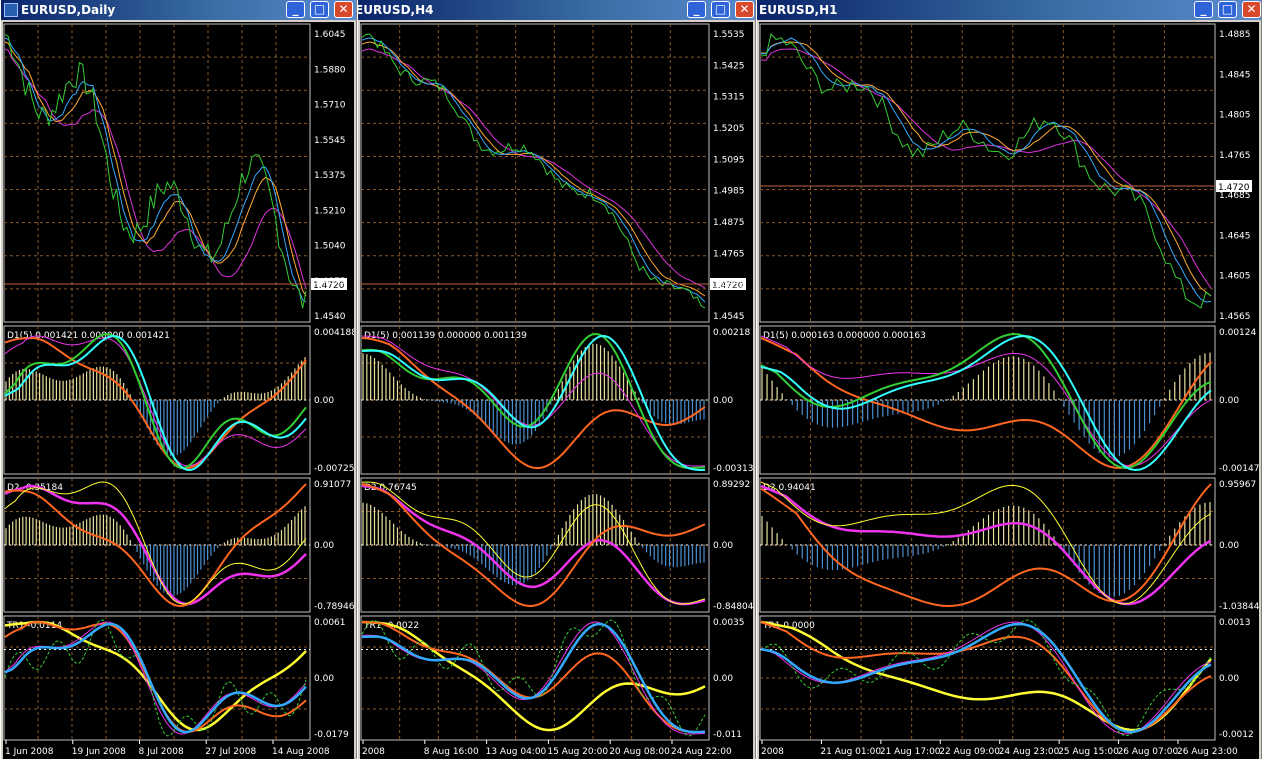 The height and width of the screenshot is (759, 1262). What do you see at coordinates (330, 176) in the screenshot?
I see `price-tick-label: 1.5375` at bounding box center [330, 176].